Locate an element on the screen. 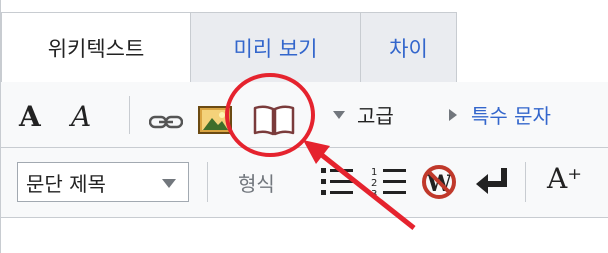  tab-wikitext: 위키텍스트 is located at coordinates (96, 47).